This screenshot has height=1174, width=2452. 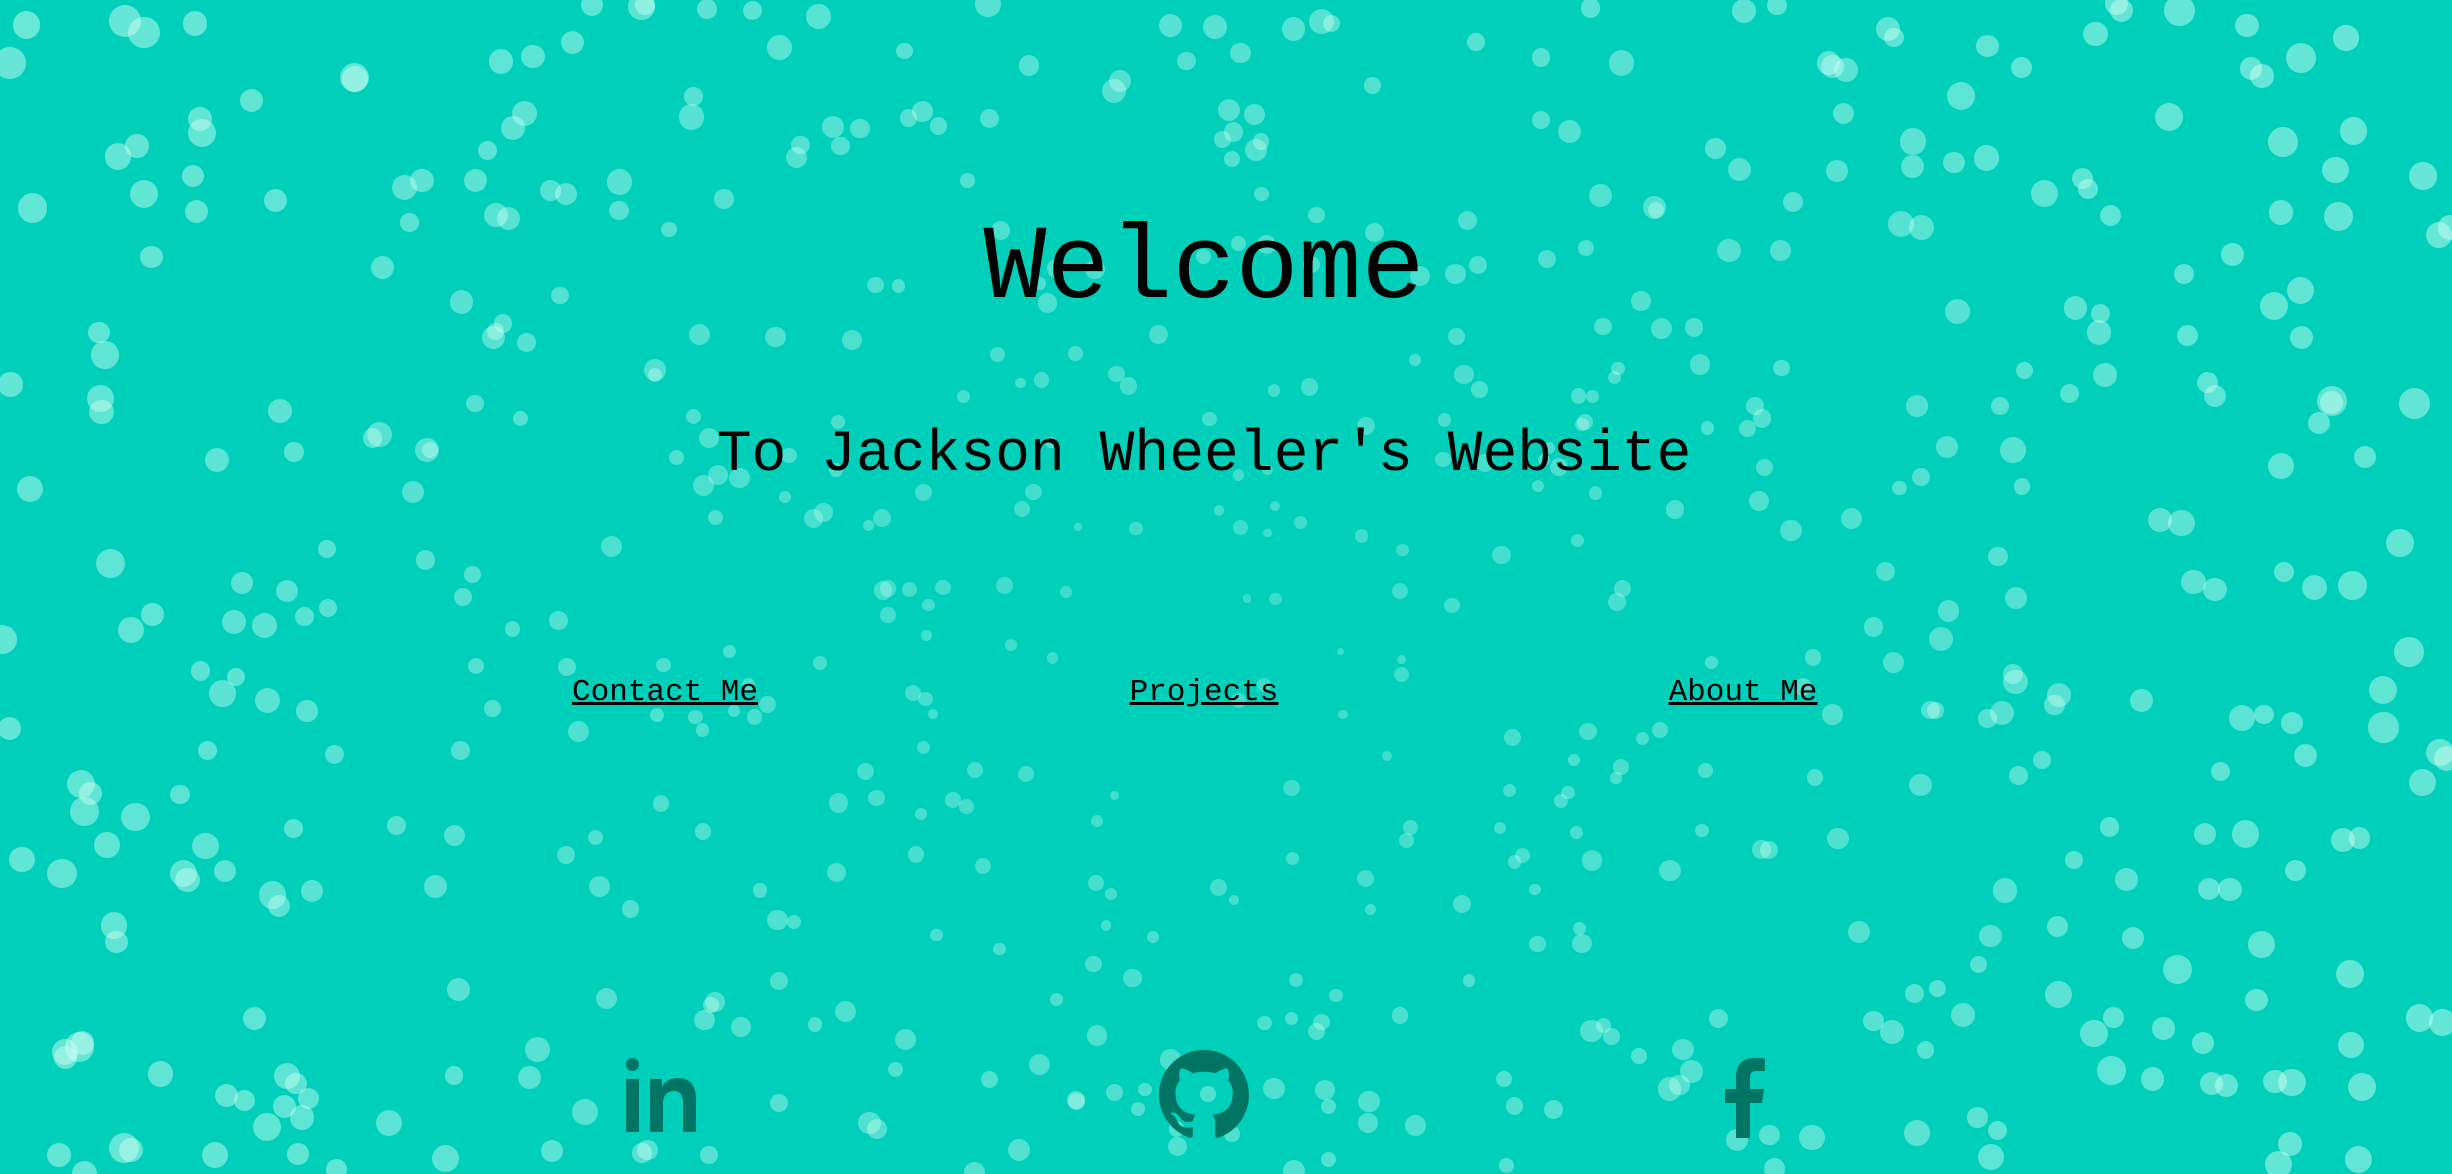 What do you see at coordinates (1743, 693) in the screenshot?
I see `about-me-link: About Me` at bounding box center [1743, 693].